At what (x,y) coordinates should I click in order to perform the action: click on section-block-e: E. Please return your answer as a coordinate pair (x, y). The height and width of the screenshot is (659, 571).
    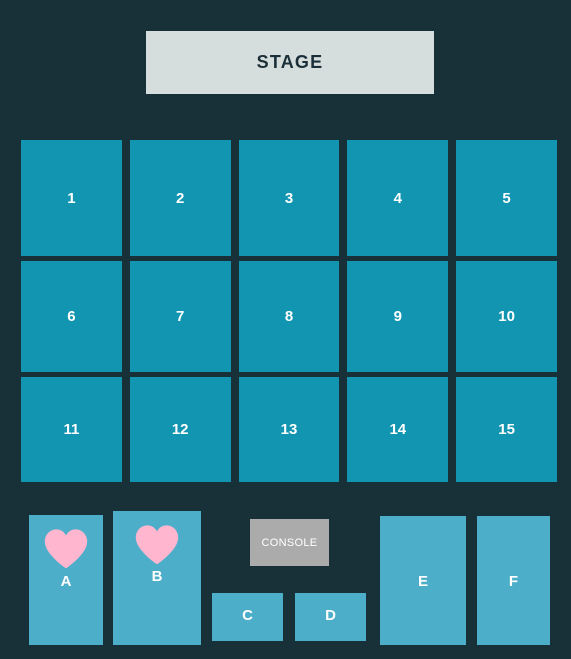
    Looking at the image, I should click on (423, 580).